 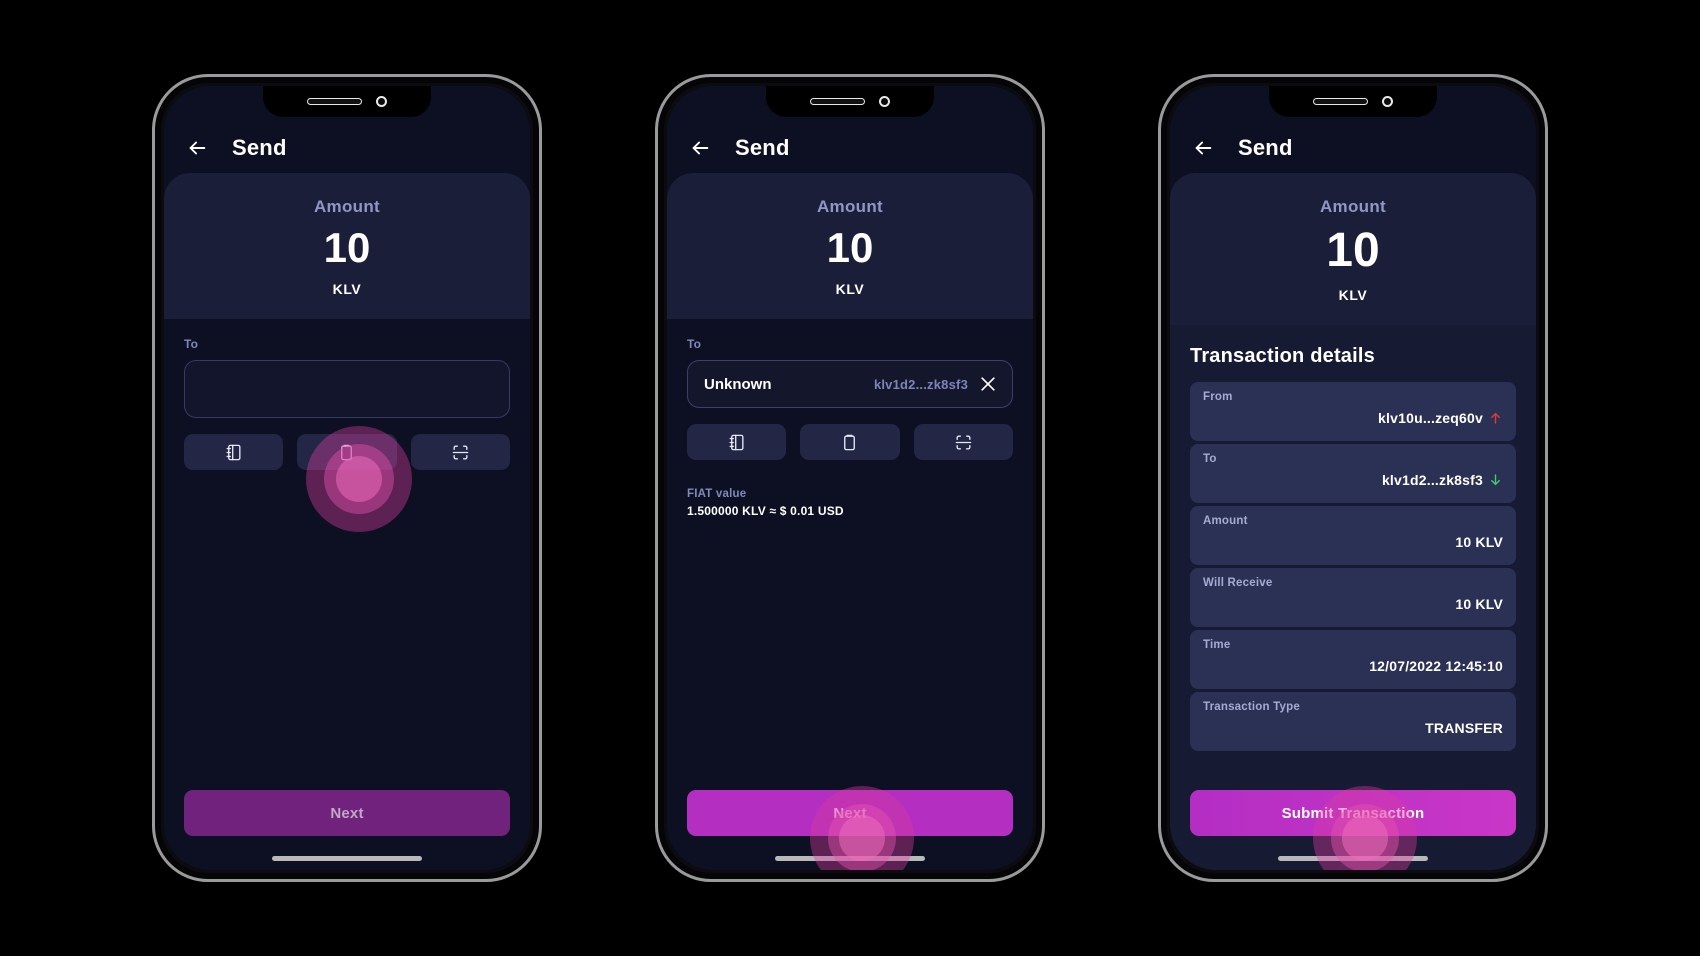 I want to click on recipient-address: klv1d2...zk8sf3, so click(x=920, y=384).